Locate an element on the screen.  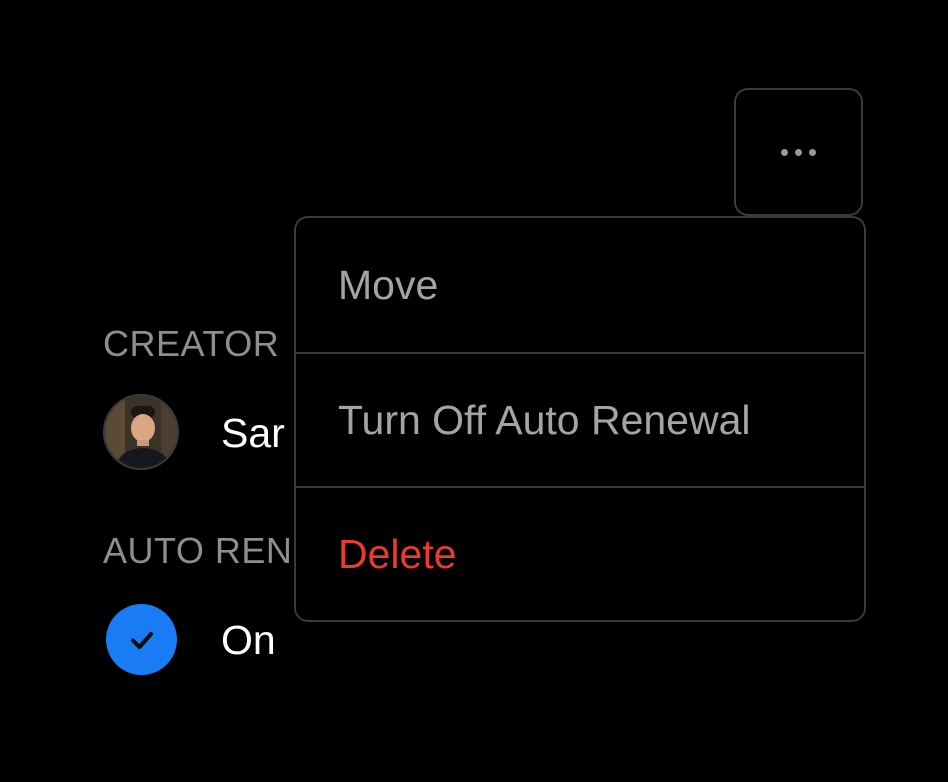
more-options-button is located at coordinates (798, 152).